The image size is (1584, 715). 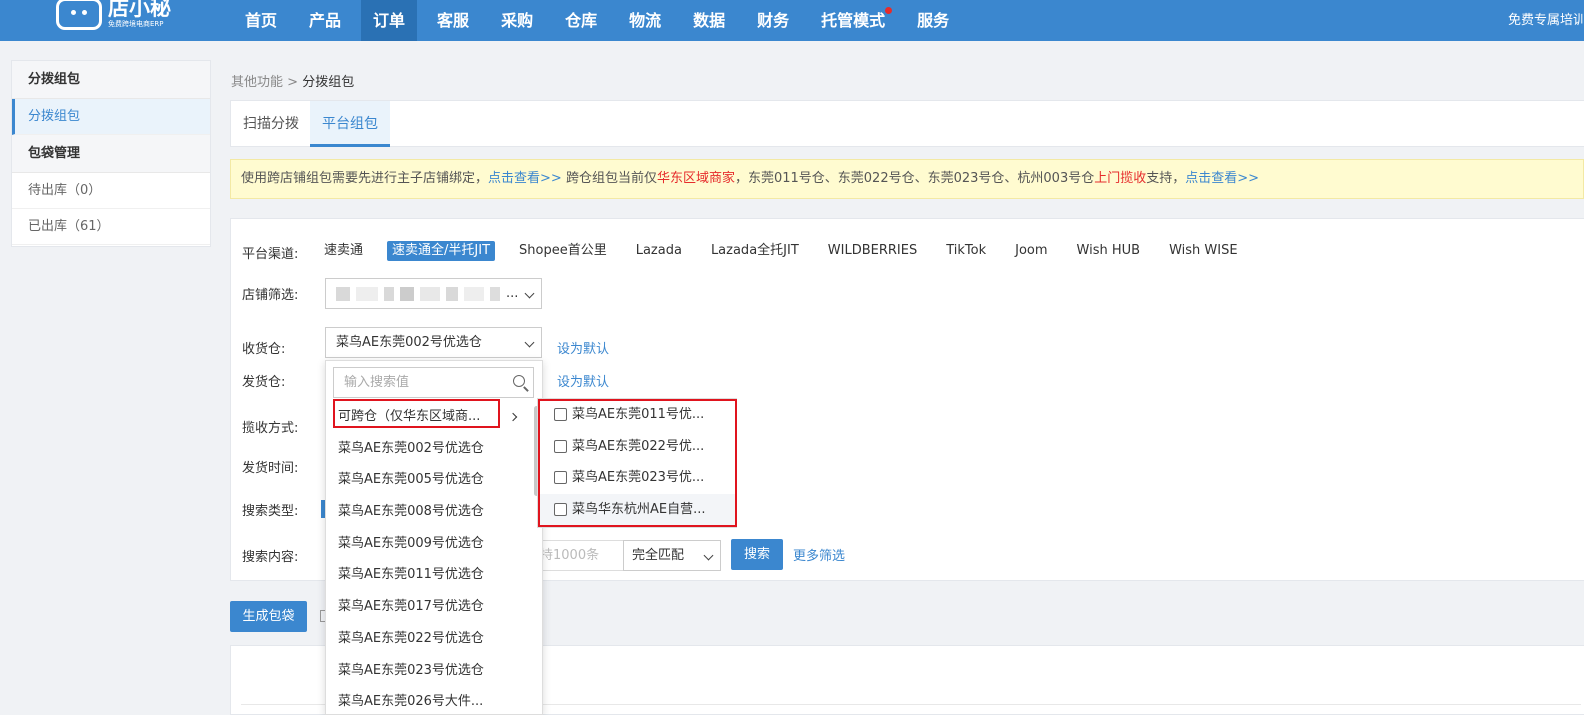 What do you see at coordinates (111, 227) in the screenshot?
I see `sidebar-item-shipped: 已出库（61）` at bounding box center [111, 227].